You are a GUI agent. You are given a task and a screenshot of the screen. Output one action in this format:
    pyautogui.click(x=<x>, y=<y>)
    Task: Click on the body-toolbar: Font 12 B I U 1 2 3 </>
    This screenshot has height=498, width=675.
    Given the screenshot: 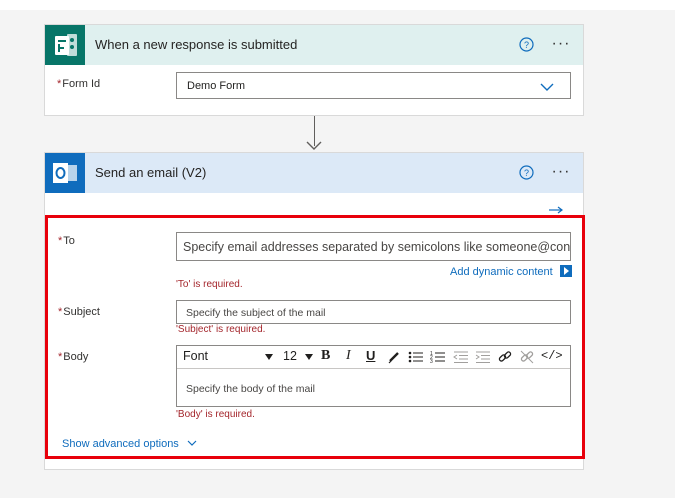 What is the action you would take?
    pyautogui.click(x=373, y=357)
    